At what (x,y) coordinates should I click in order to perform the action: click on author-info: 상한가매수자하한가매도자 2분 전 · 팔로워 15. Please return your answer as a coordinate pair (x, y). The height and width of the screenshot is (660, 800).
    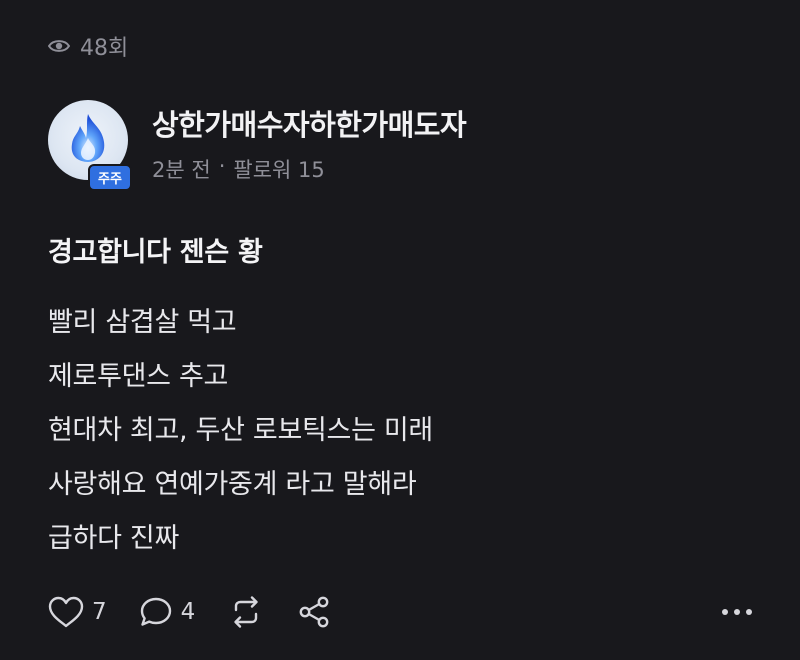
    Looking at the image, I should click on (309, 143).